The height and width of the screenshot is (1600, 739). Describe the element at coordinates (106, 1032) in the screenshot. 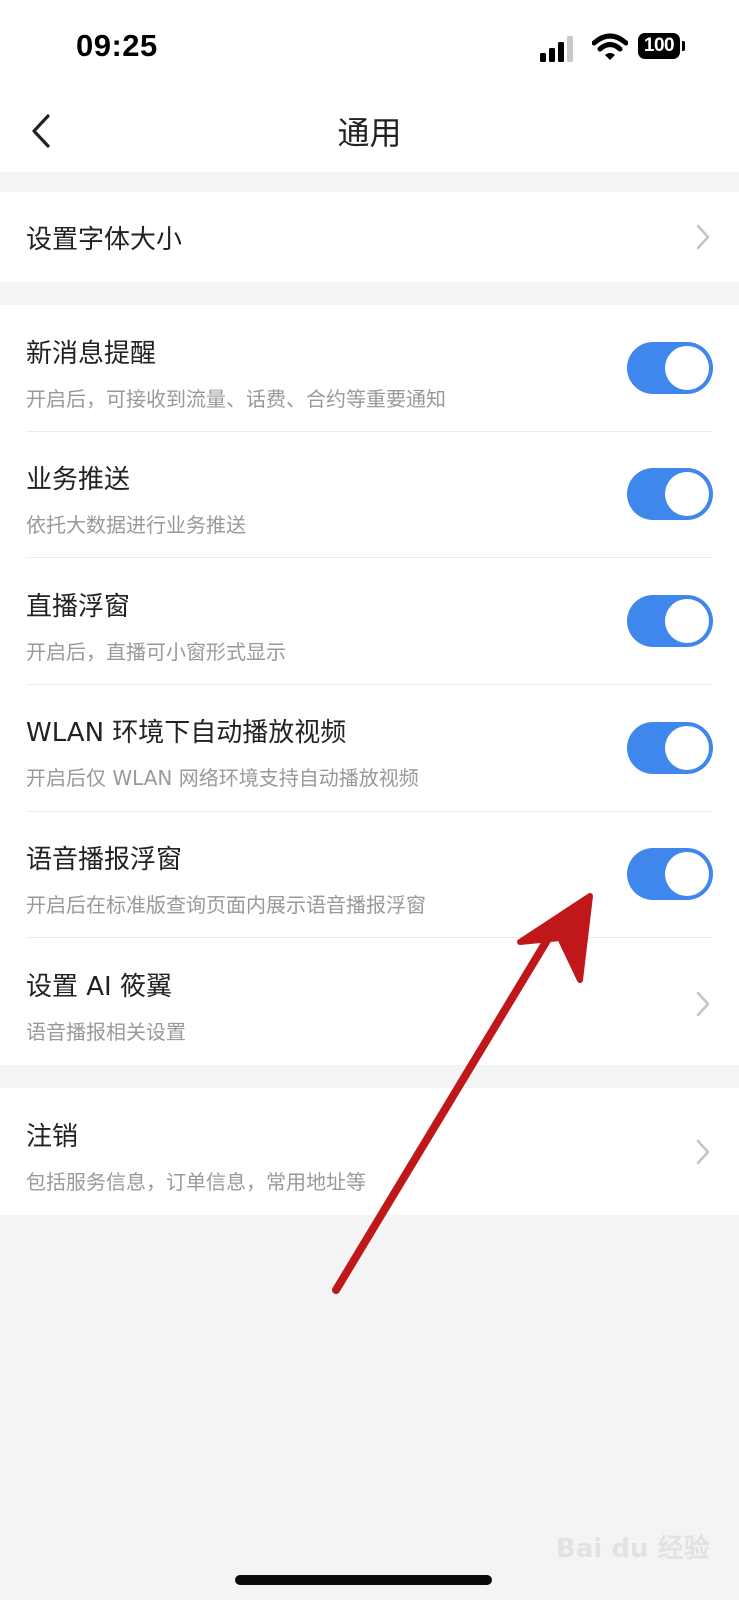

I see `row-subtitle: 语音播报相关设置` at that location.